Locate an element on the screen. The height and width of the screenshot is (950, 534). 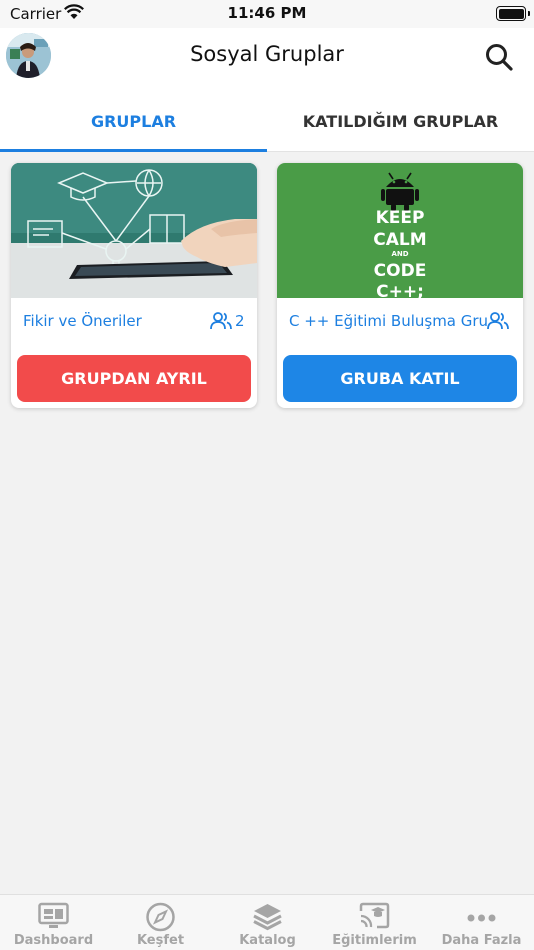
tabbar-label: Katalog is located at coordinates (267, 940).